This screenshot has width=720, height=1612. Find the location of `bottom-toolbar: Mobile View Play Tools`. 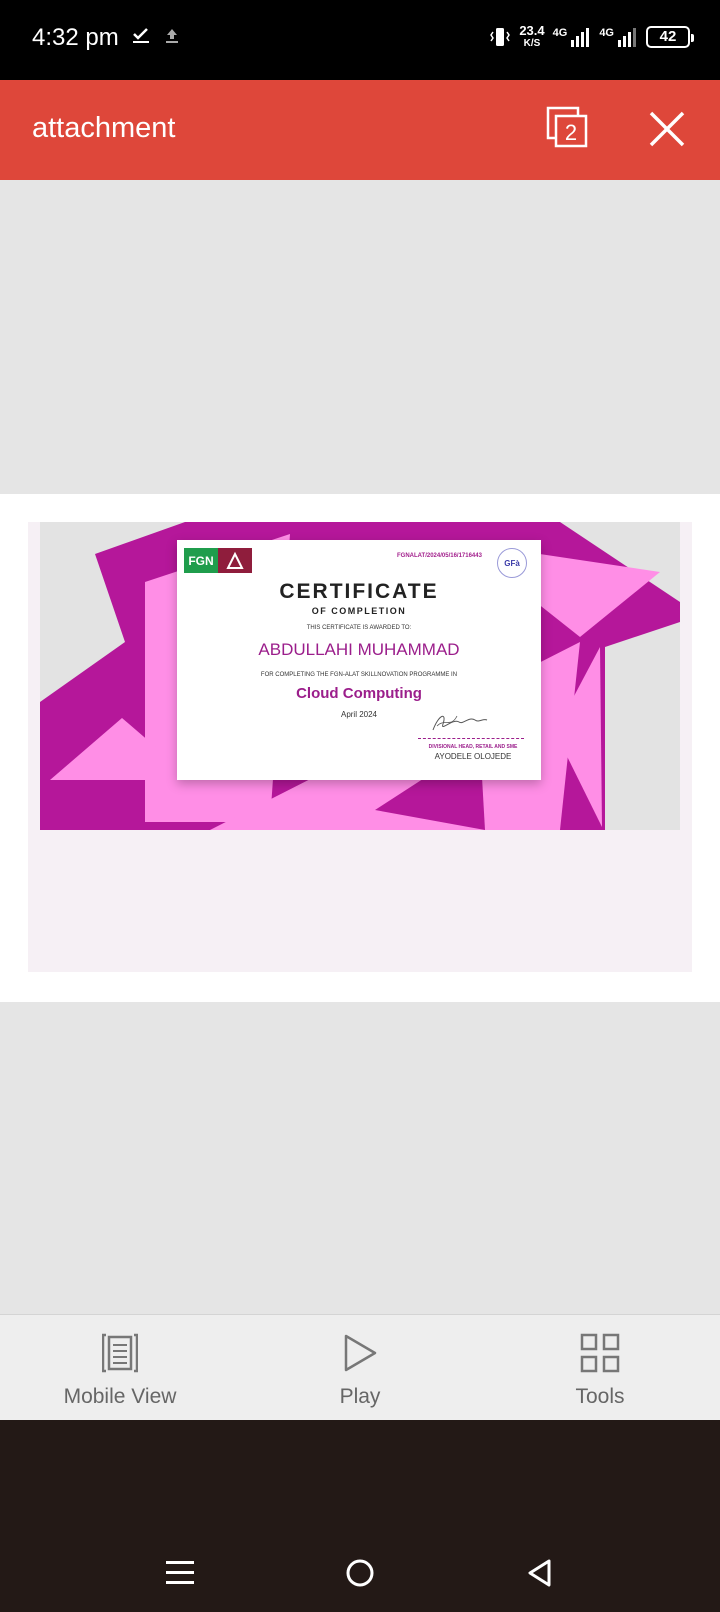

bottom-toolbar: Mobile View Play Tools is located at coordinates (360, 1367).